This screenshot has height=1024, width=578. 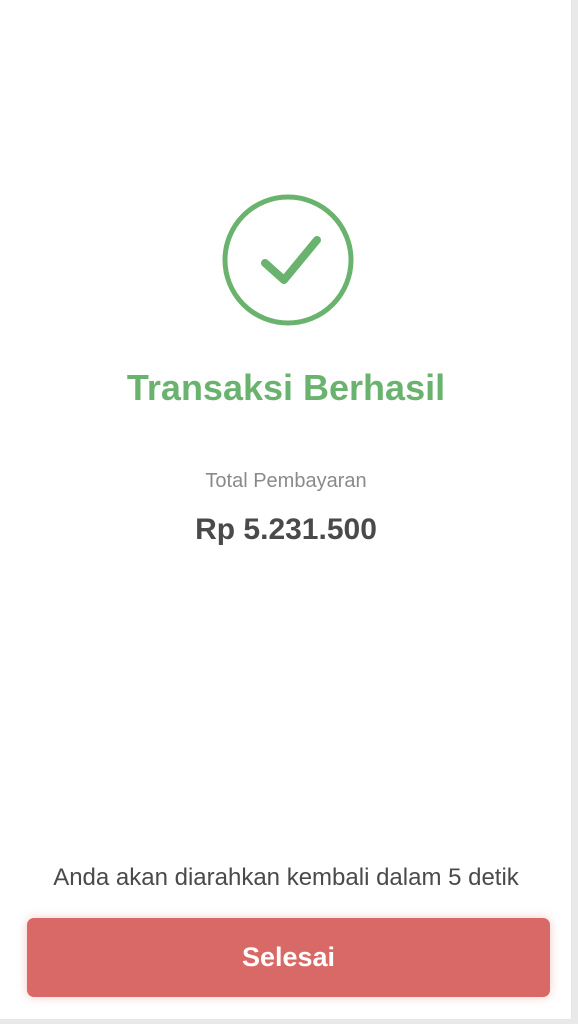 I want to click on check-circle-icon, so click(x=288, y=260).